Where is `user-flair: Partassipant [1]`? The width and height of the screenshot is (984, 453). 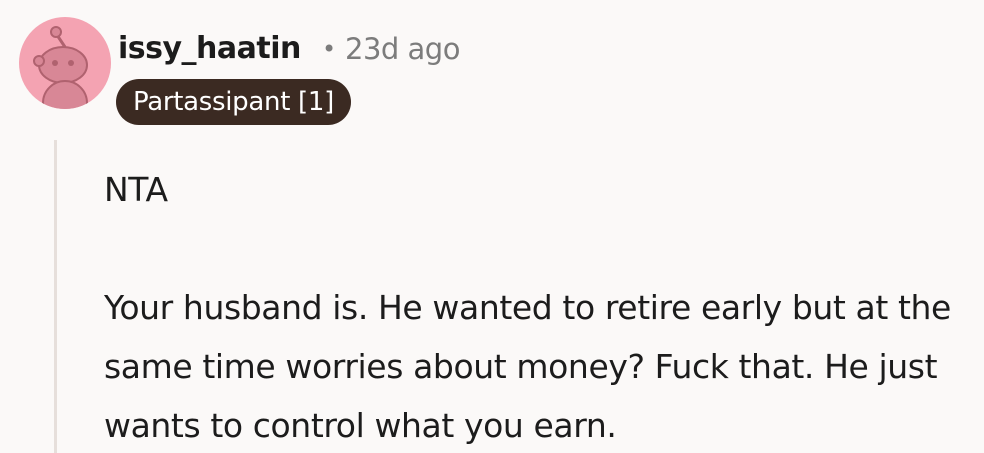
user-flair: Partassipant [1] is located at coordinates (233, 102).